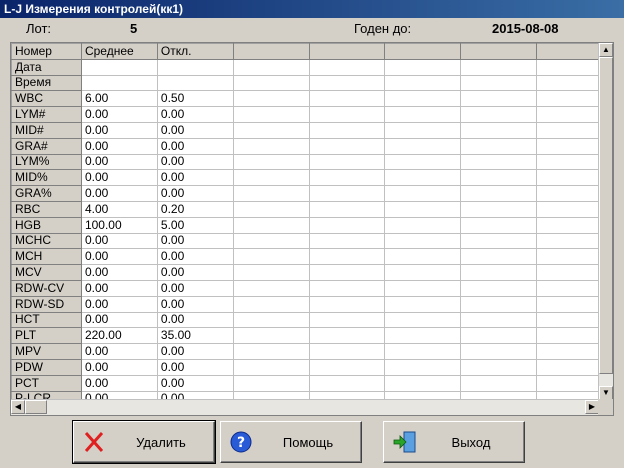 Image resolution: width=624 pixels, height=468 pixels. Describe the element at coordinates (46, 257) in the screenshot. I see `row-header: MCH` at that location.